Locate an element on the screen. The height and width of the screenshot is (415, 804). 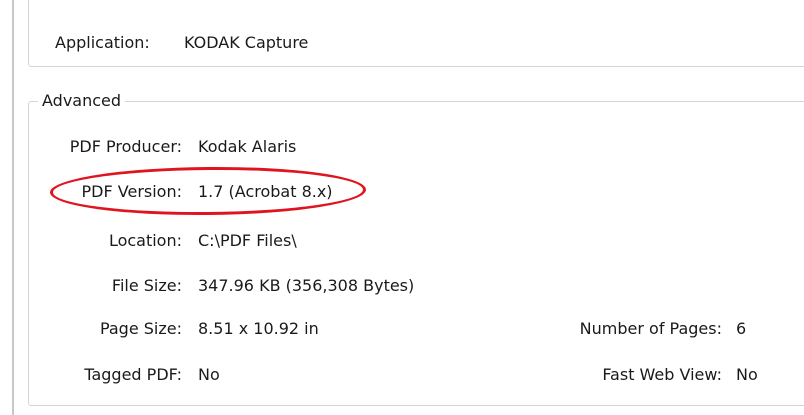
tagged-pdf-value: No is located at coordinates (209, 374).